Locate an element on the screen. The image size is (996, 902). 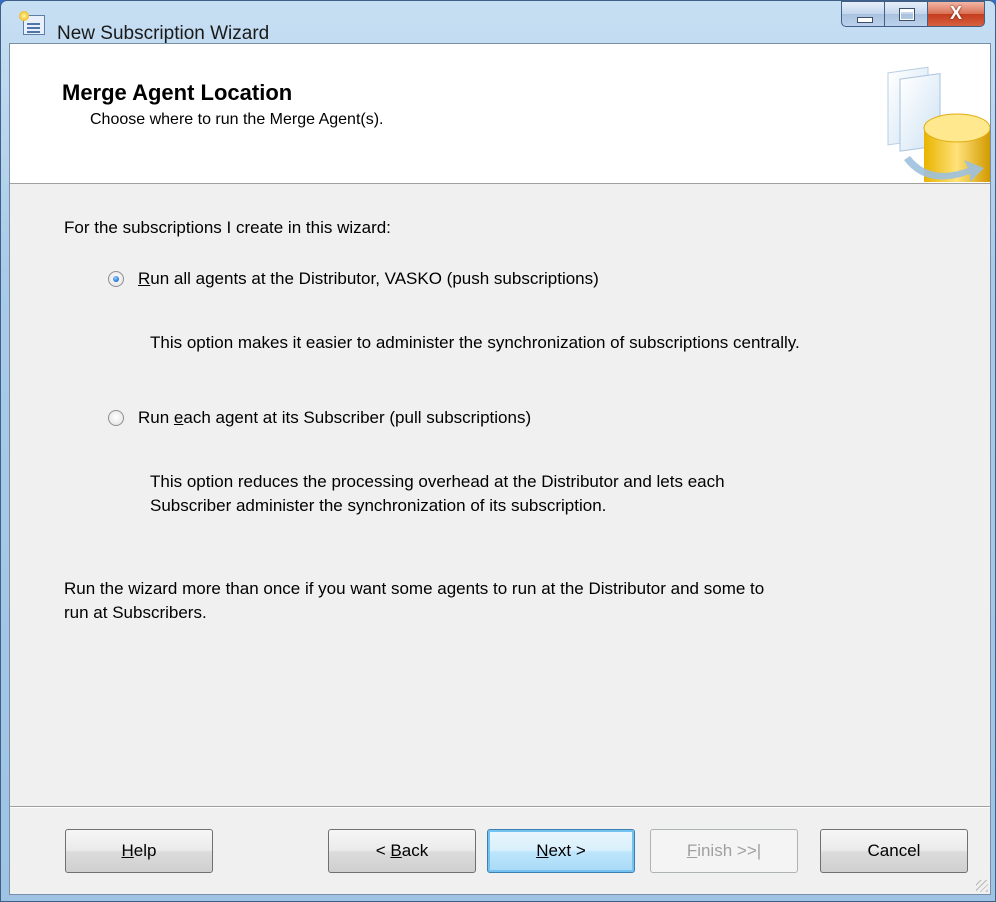
close-icon: X is located at coordinates (955, 13).